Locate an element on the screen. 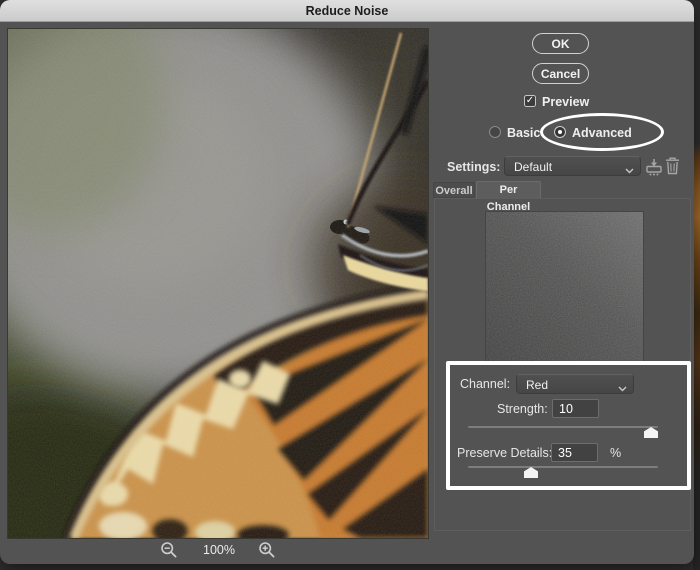 The image size is (700, 570). zoom-level: 100% is located at coordinates (219, 550).